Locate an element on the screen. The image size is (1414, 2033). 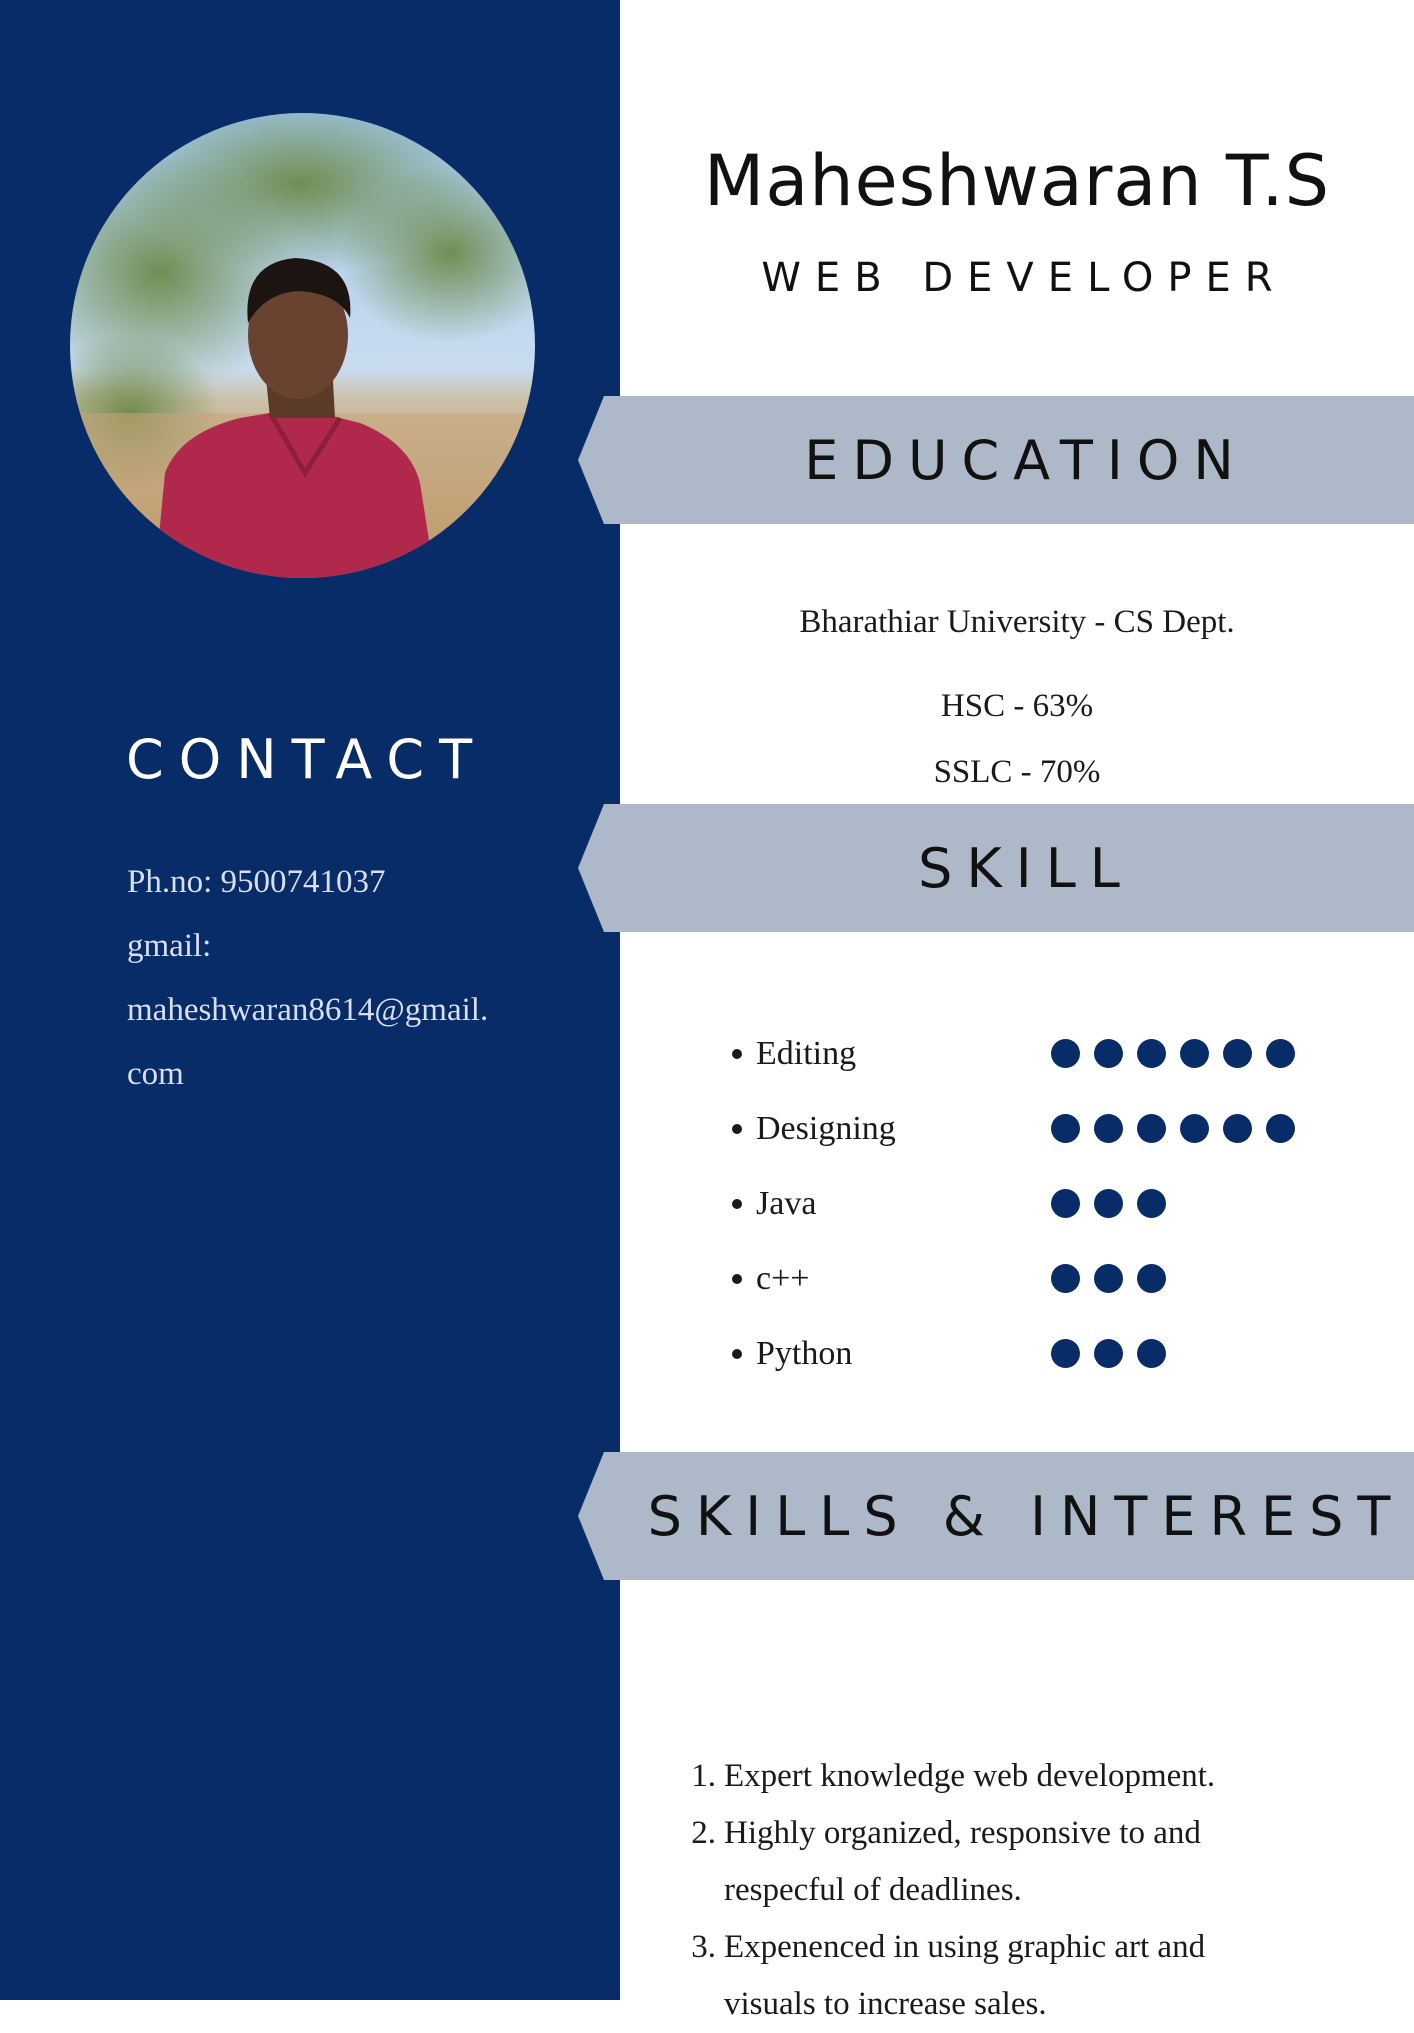
education-heading: EDUCATION is located at coordinates (1026, 460).